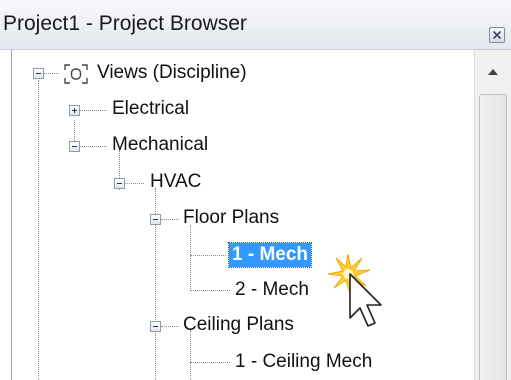 This screenshot has height=380, width=511. I want to click on views-icon, so click(76, 74).